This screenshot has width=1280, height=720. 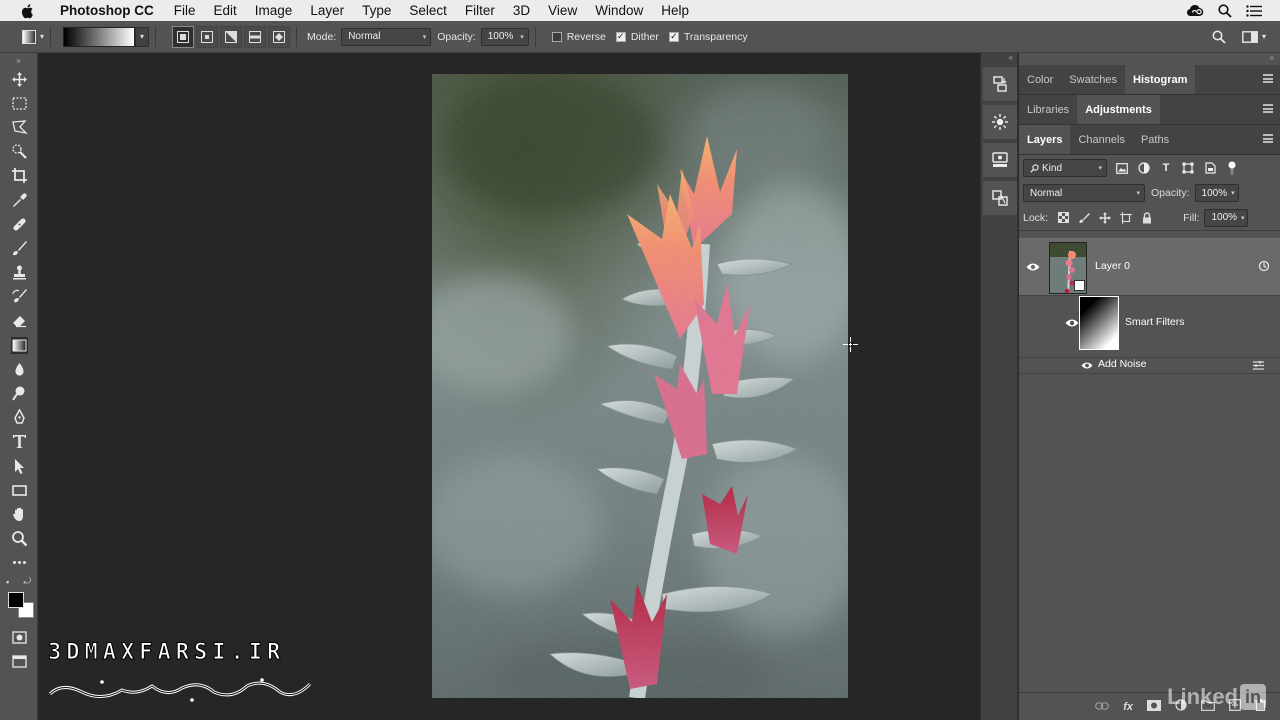 What do you see at coordinates (19, 393) in the screenshot?
I see `dodge-tool` at bounding box center [19, 393].